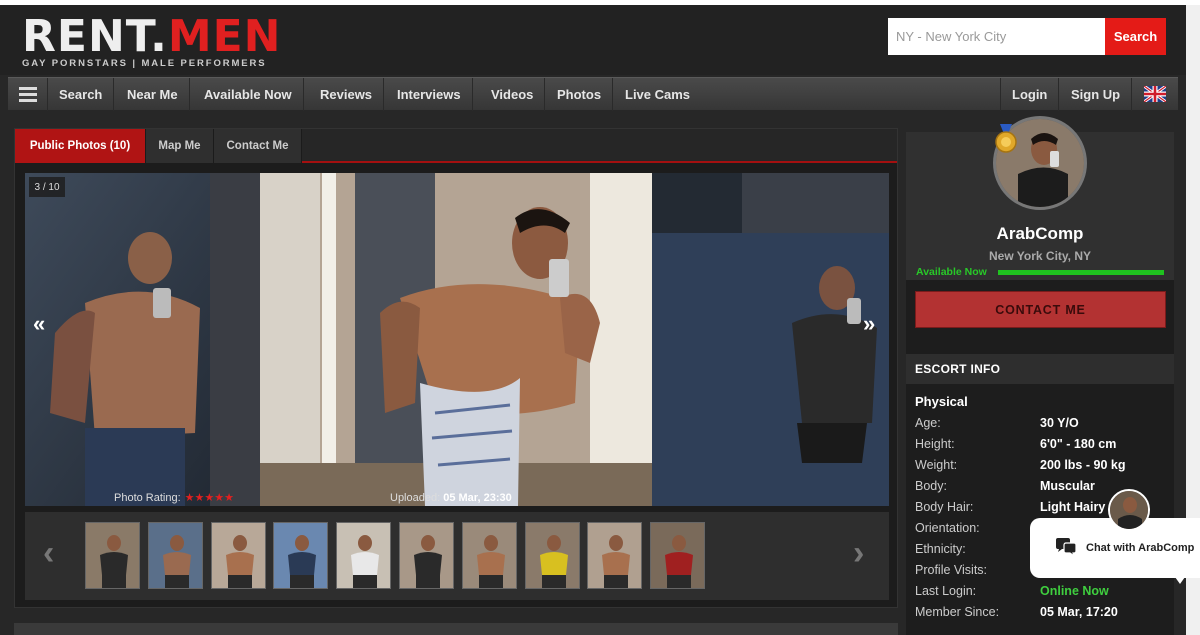 This screenshot has width=1200, height=635. I want to click on info-key: Body:, so click(931, 486).